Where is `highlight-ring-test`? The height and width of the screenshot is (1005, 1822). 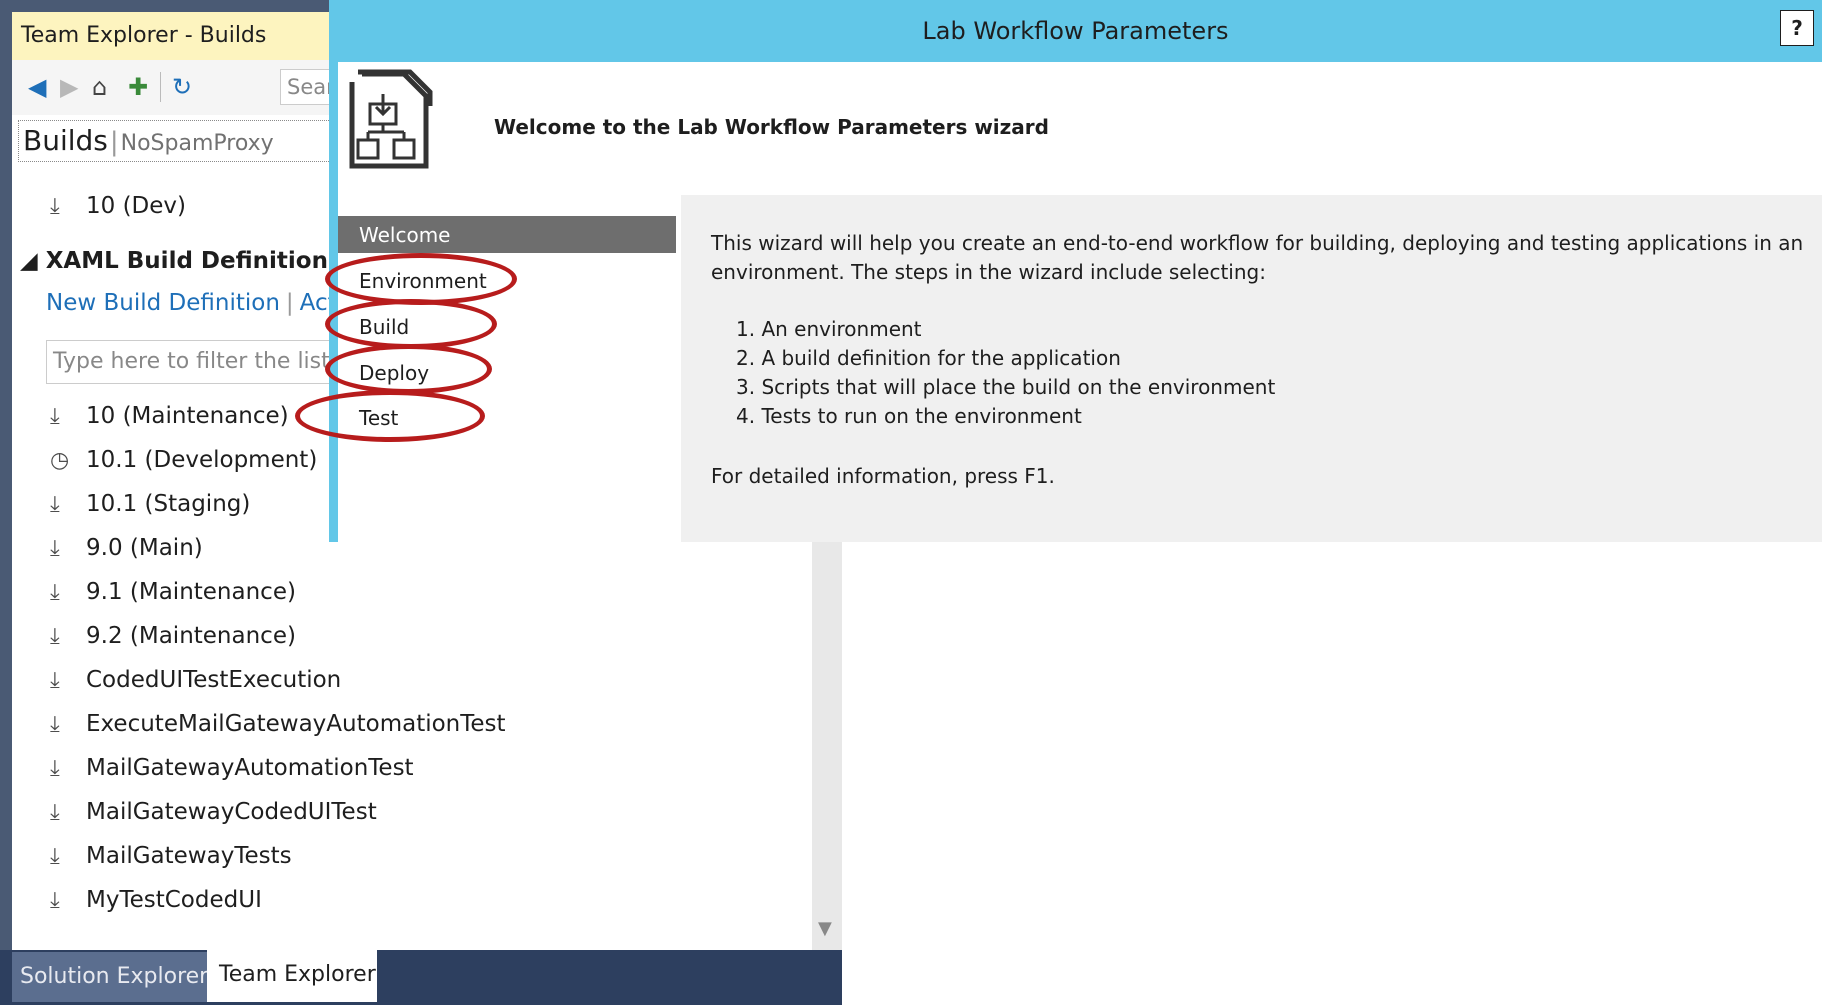 highlight-ring-test is located at coordinates (390, 416).